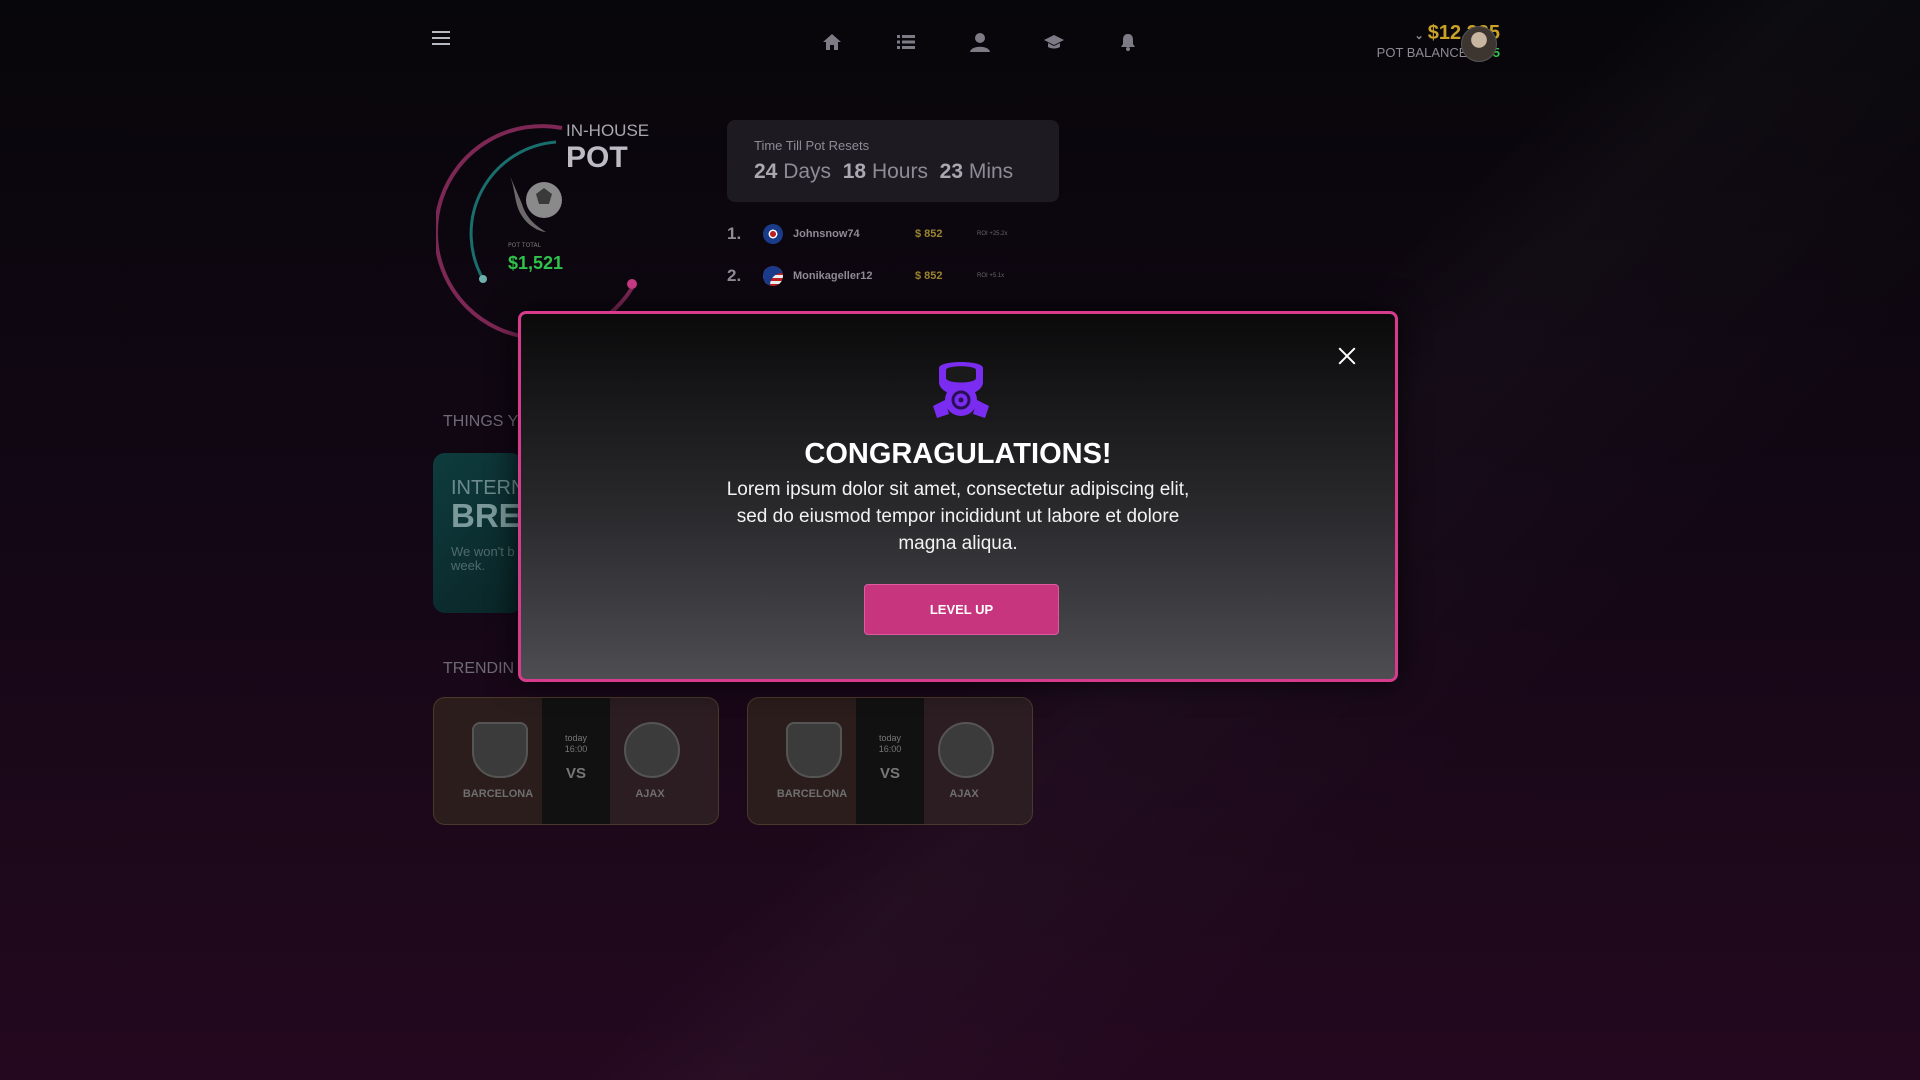  What do you see at coordinates (487, 558) in the screenshot?
I see `promo-card-body: We won't b a lot of gam next week.` at bounding box center [487, 558].